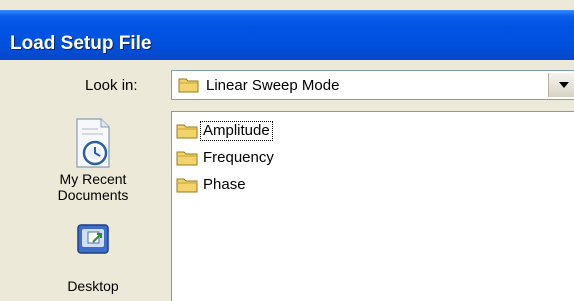 The image size is (574, 301). Describe the element at coordinates (111, 85) in the screenshot. I see `look-in-label: Look in:` at that location.